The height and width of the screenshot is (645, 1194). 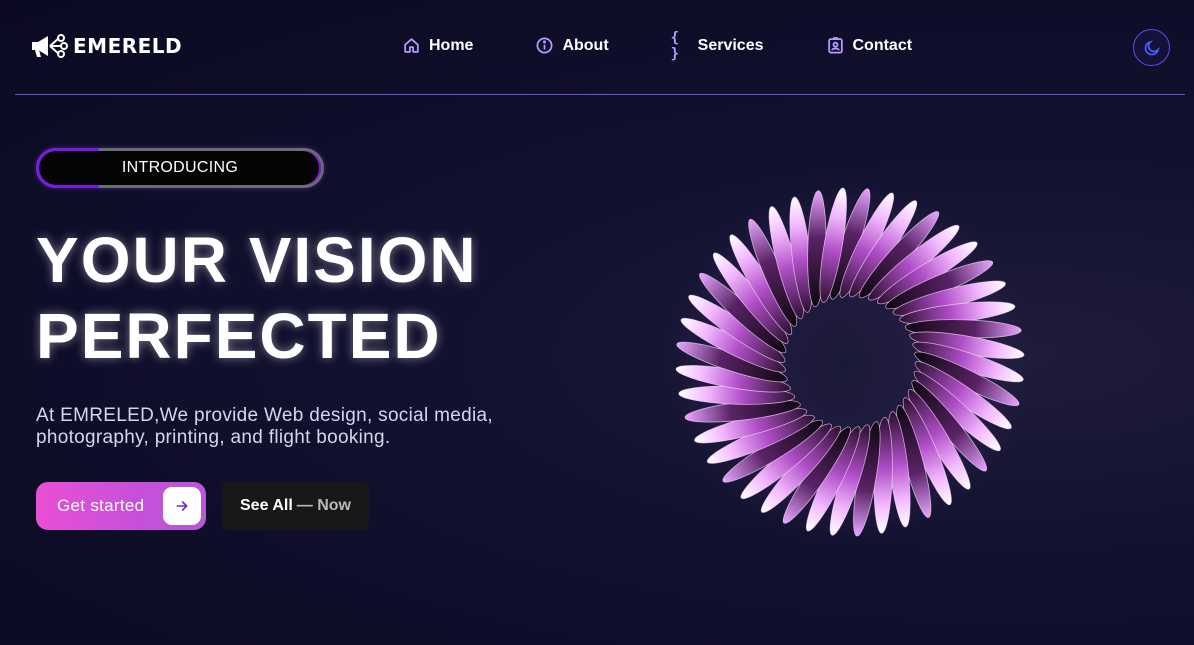 I want to click on braces-icon: { }, so click(x=675, y=45).